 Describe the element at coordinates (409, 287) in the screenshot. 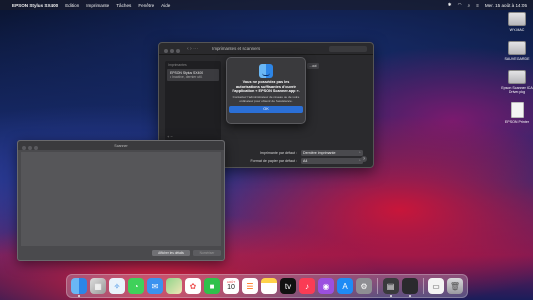

I see `scanner-app-icon` at that location.